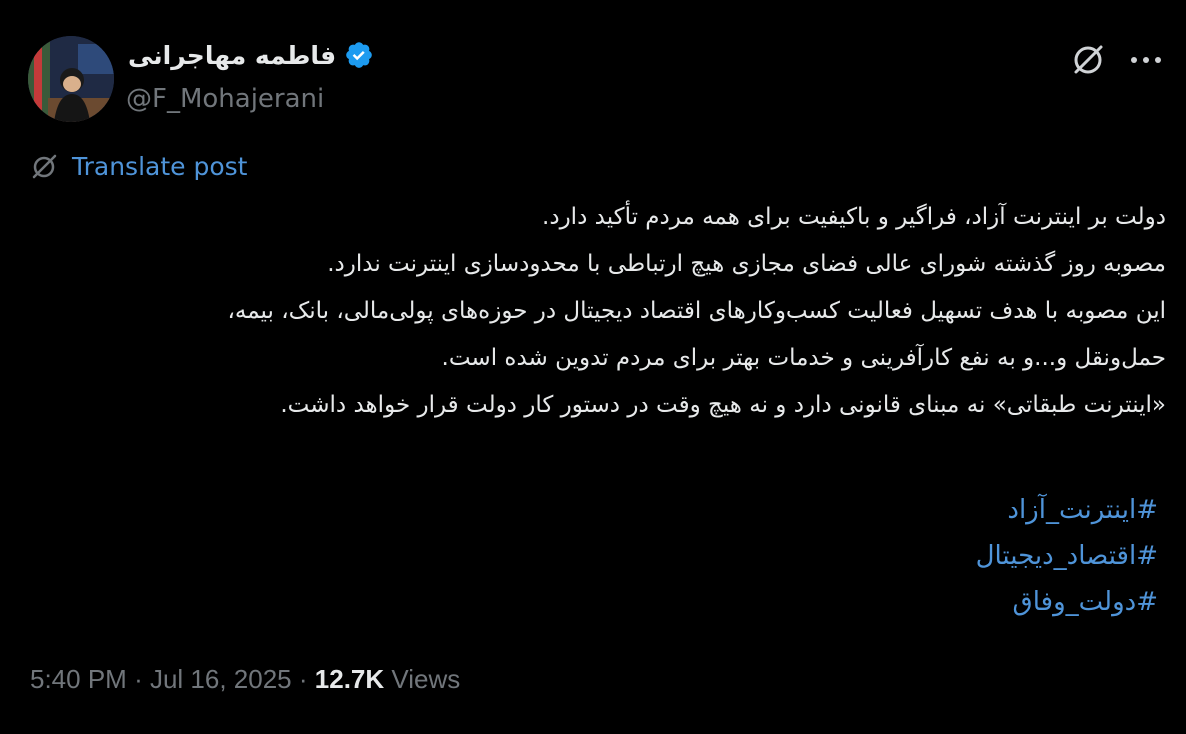 The width and height of the screenshot is (1186, 734). What do you see at coordinates (232, 55) in the screenshot?
I see `author-name: فاطمه مهاجرانی` at bounding box center [232, 55].